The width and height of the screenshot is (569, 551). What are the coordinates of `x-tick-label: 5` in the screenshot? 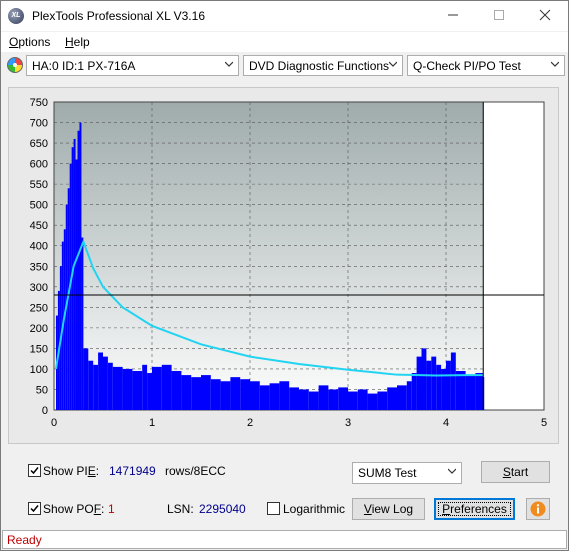 It's located at (544, 423).